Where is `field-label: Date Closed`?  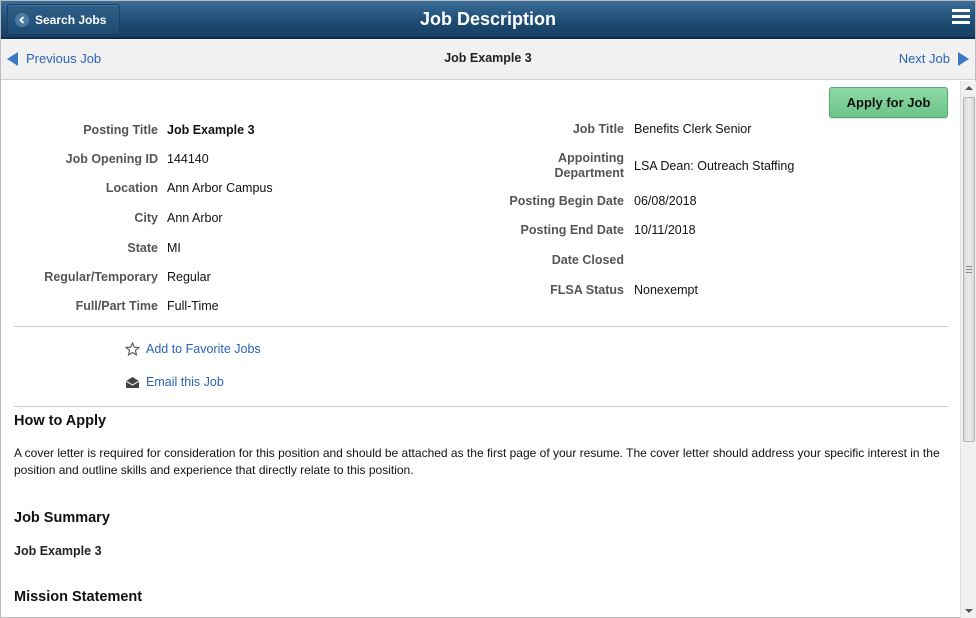
field-label: Date Closed is located at coordinates (587, 260).